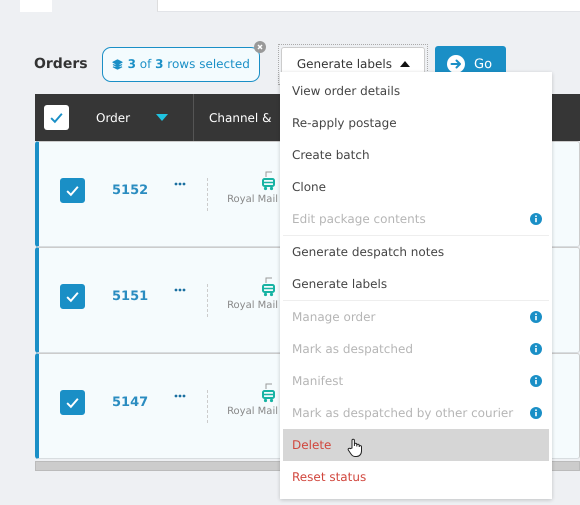 This screenshot has width=580, height=505. I want to click on layers-icon, so click(117, 64).